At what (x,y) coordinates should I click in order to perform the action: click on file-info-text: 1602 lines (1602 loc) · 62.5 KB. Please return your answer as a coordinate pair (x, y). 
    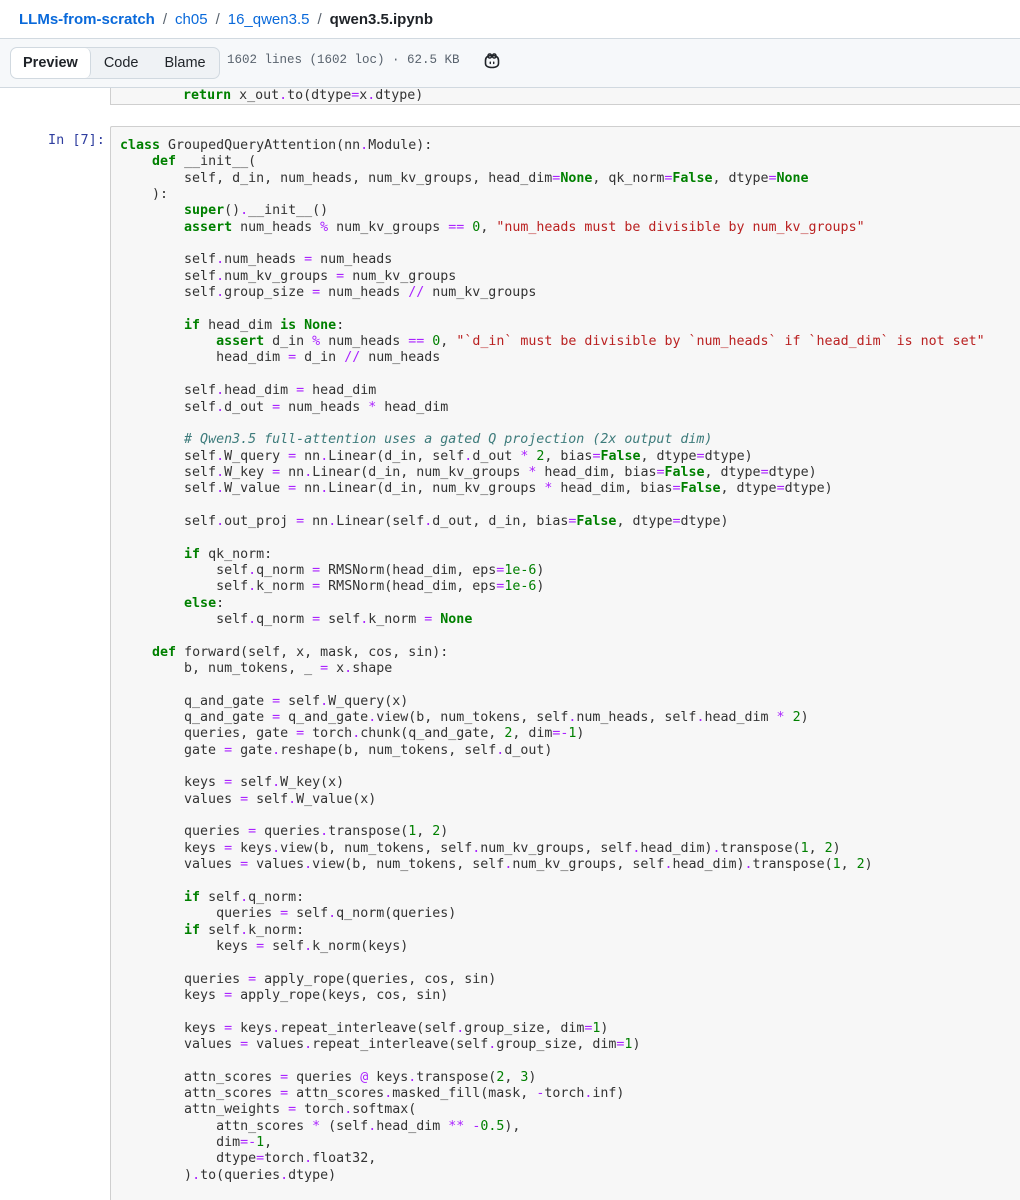
    Looking at the image, I should click on (343, 60).